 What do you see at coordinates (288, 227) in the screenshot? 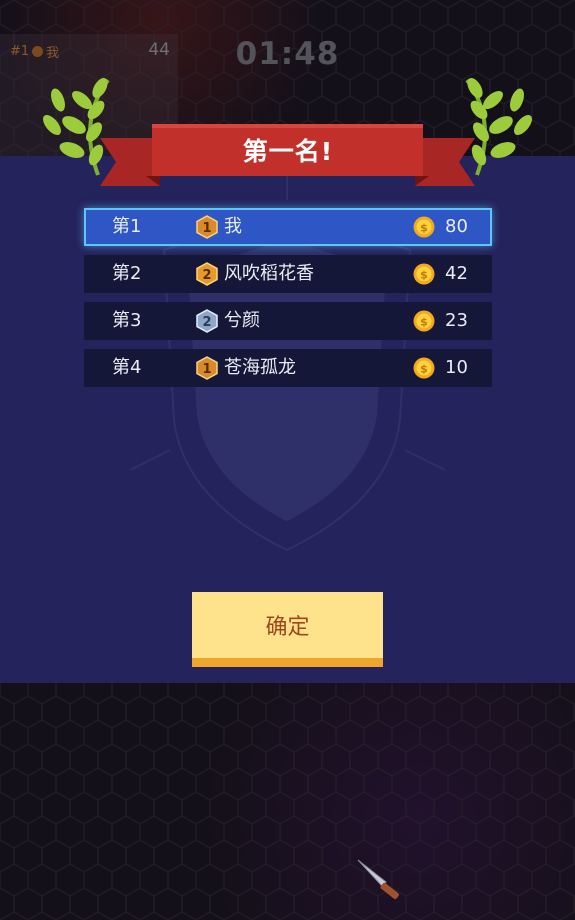
I see `ranking-row: 第1 1 我 $ 80` at bounding box center [288, 227].